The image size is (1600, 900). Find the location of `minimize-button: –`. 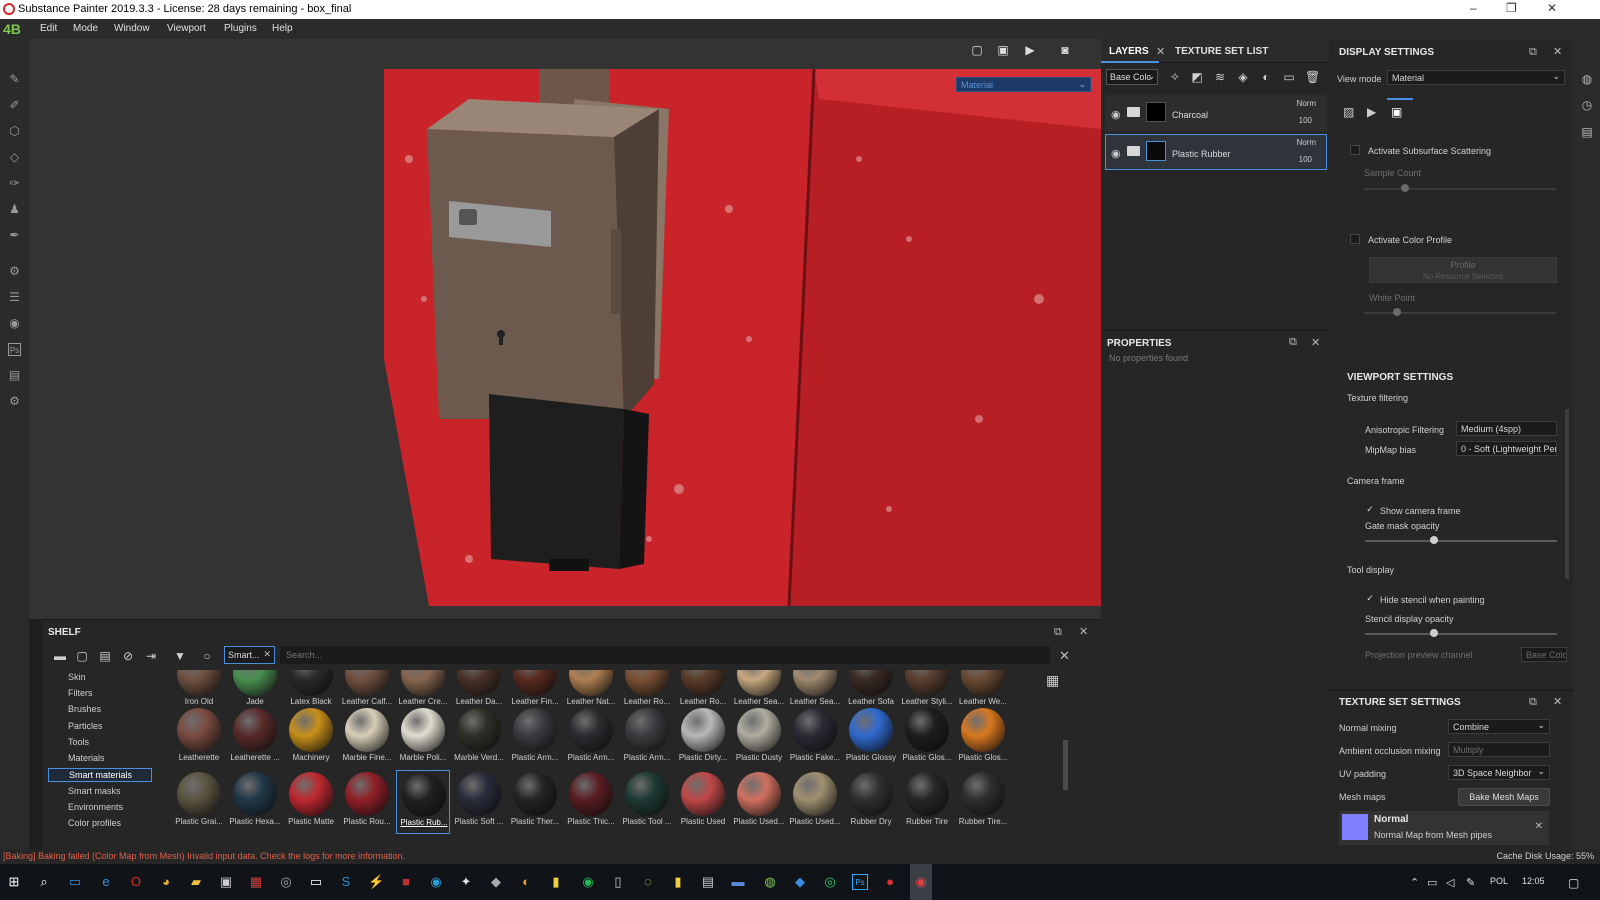

minimize-button: – is located at coordinates (1473, 8).